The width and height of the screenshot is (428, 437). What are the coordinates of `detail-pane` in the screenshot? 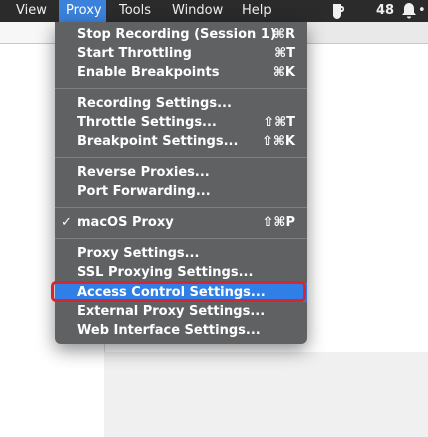 It's located at (266, 394).